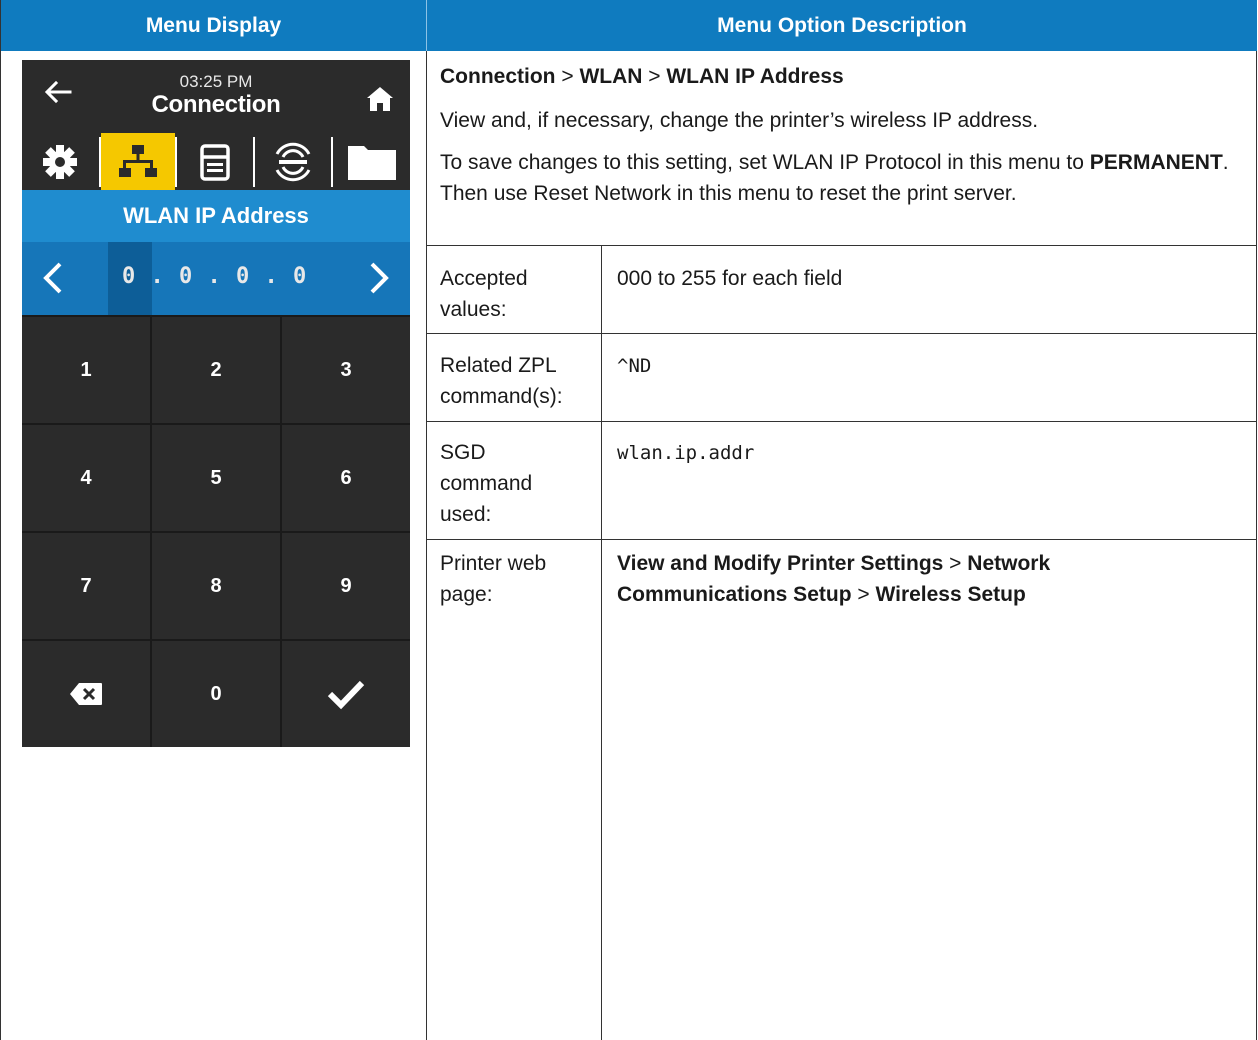  I want to click on tab-settings, so click(60, 161).